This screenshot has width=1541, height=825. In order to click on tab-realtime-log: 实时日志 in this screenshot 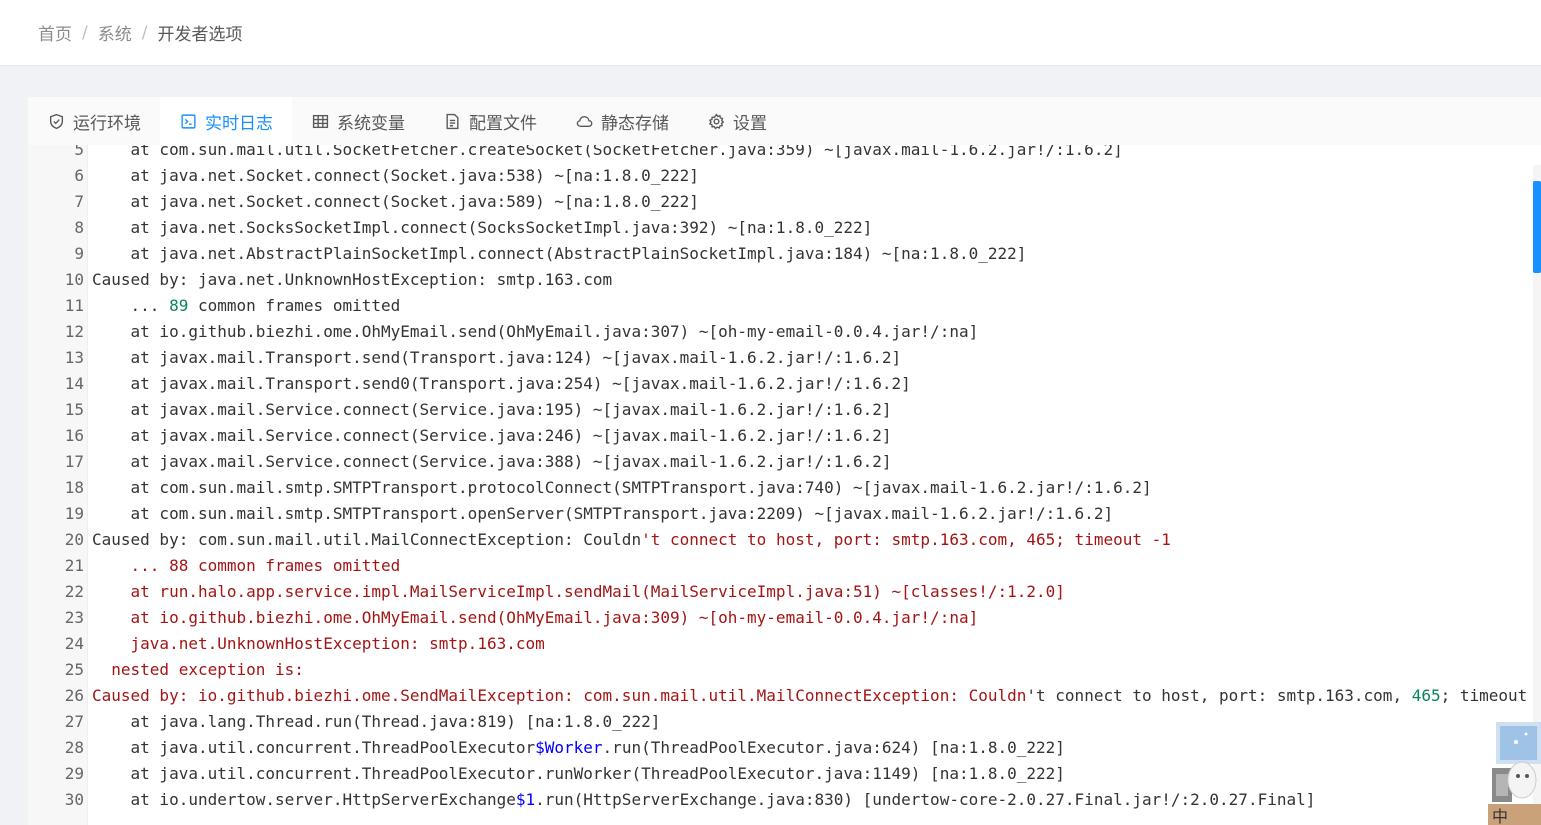, I will do `click(226, 121)`.